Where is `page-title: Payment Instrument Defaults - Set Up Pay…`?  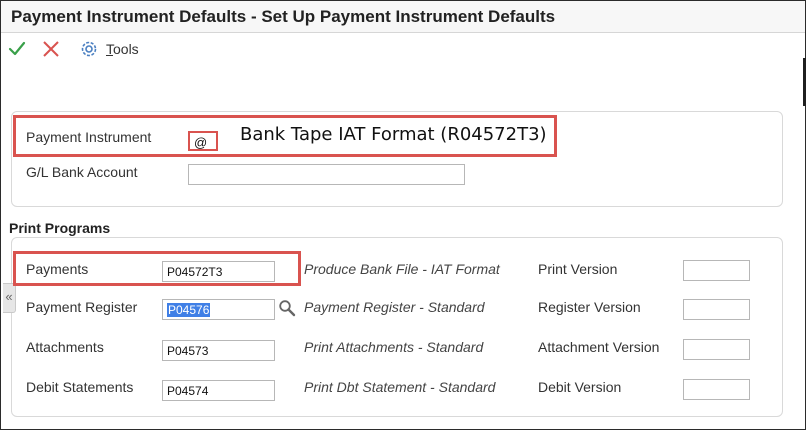 page-title: Payment Instrument Defaults - Set Up Pay… is located at coordinates (283, 16).